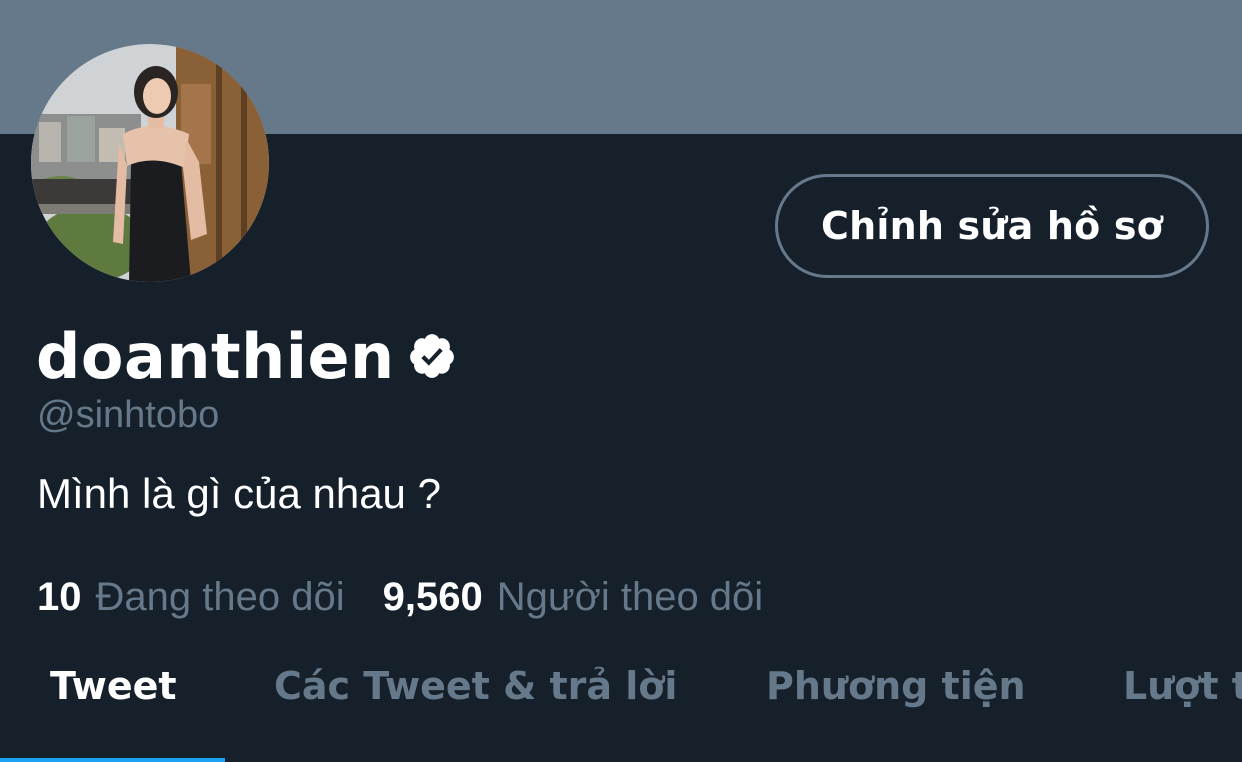 This screenshot has height=762, width=1242. I want to click on verified-badge-icon, so click(432, 356).